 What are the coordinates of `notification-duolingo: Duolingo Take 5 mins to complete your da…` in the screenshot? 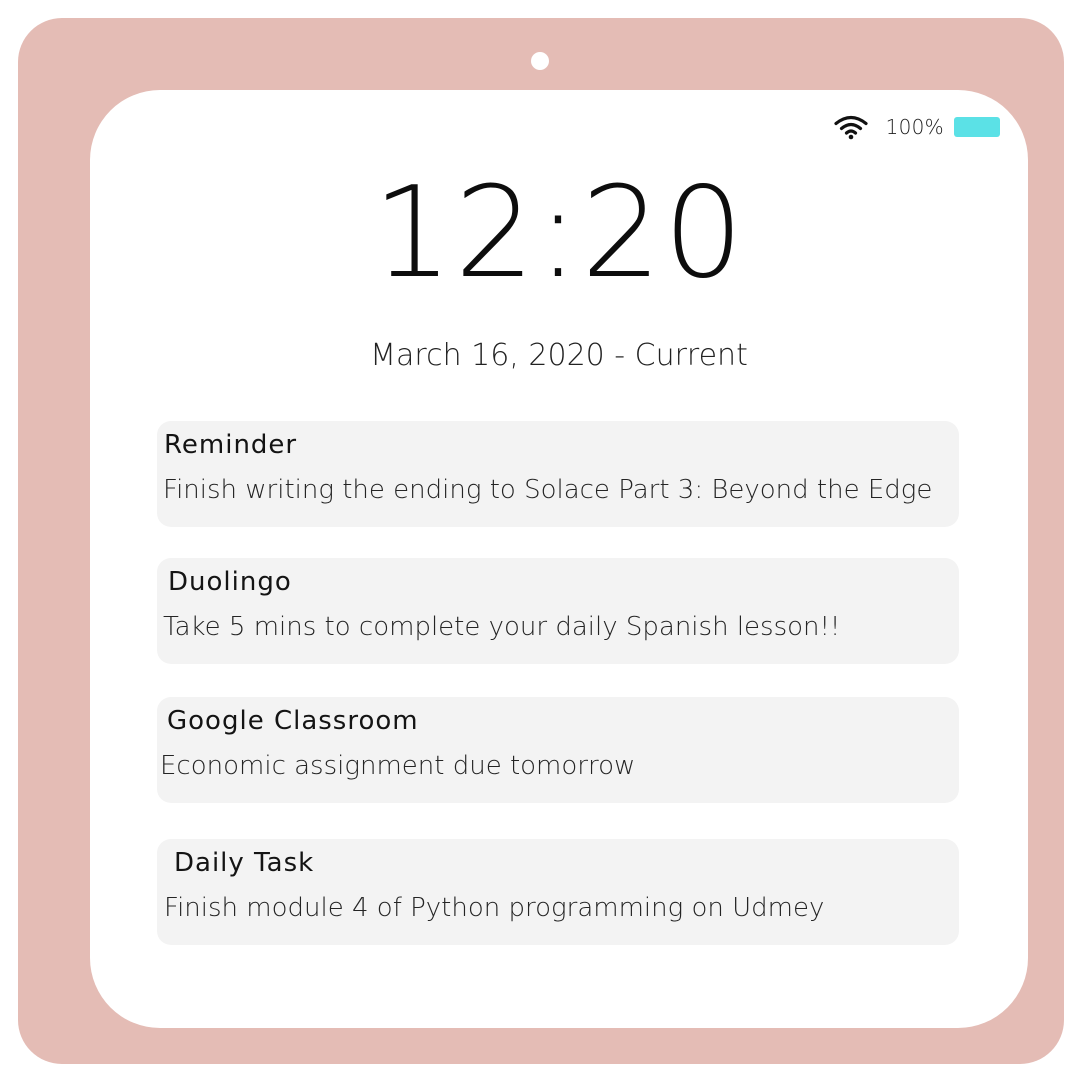 It's located at (558, 611).